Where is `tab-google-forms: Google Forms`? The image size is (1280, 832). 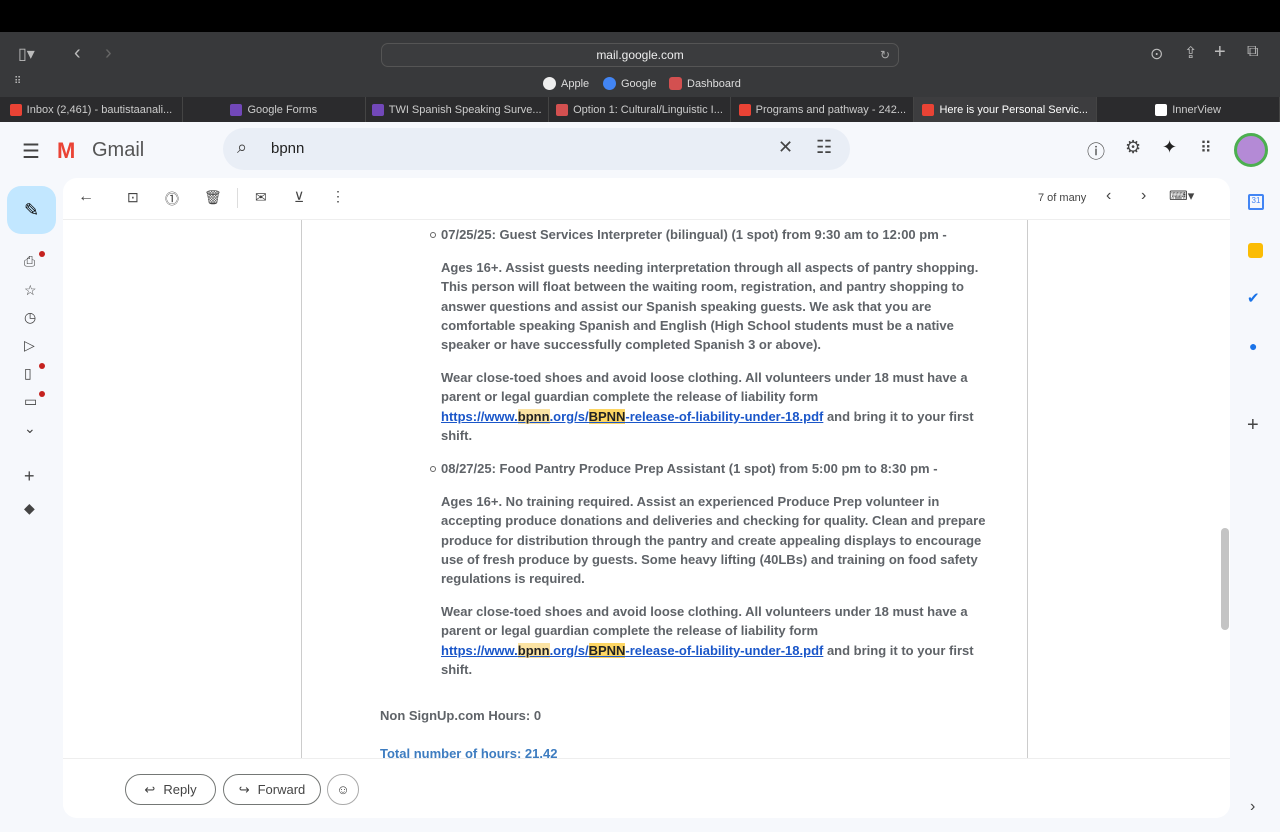
tab-google-forms: Google Forms is located at coordinates (274, 109).